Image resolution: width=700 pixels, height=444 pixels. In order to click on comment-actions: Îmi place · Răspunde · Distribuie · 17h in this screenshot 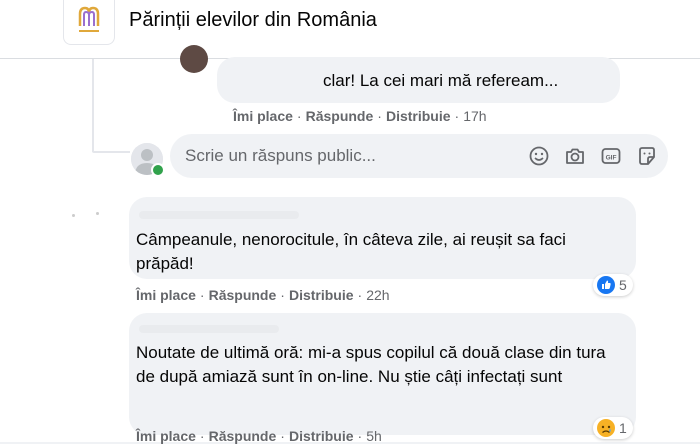, I will do `click(360, 116)`.